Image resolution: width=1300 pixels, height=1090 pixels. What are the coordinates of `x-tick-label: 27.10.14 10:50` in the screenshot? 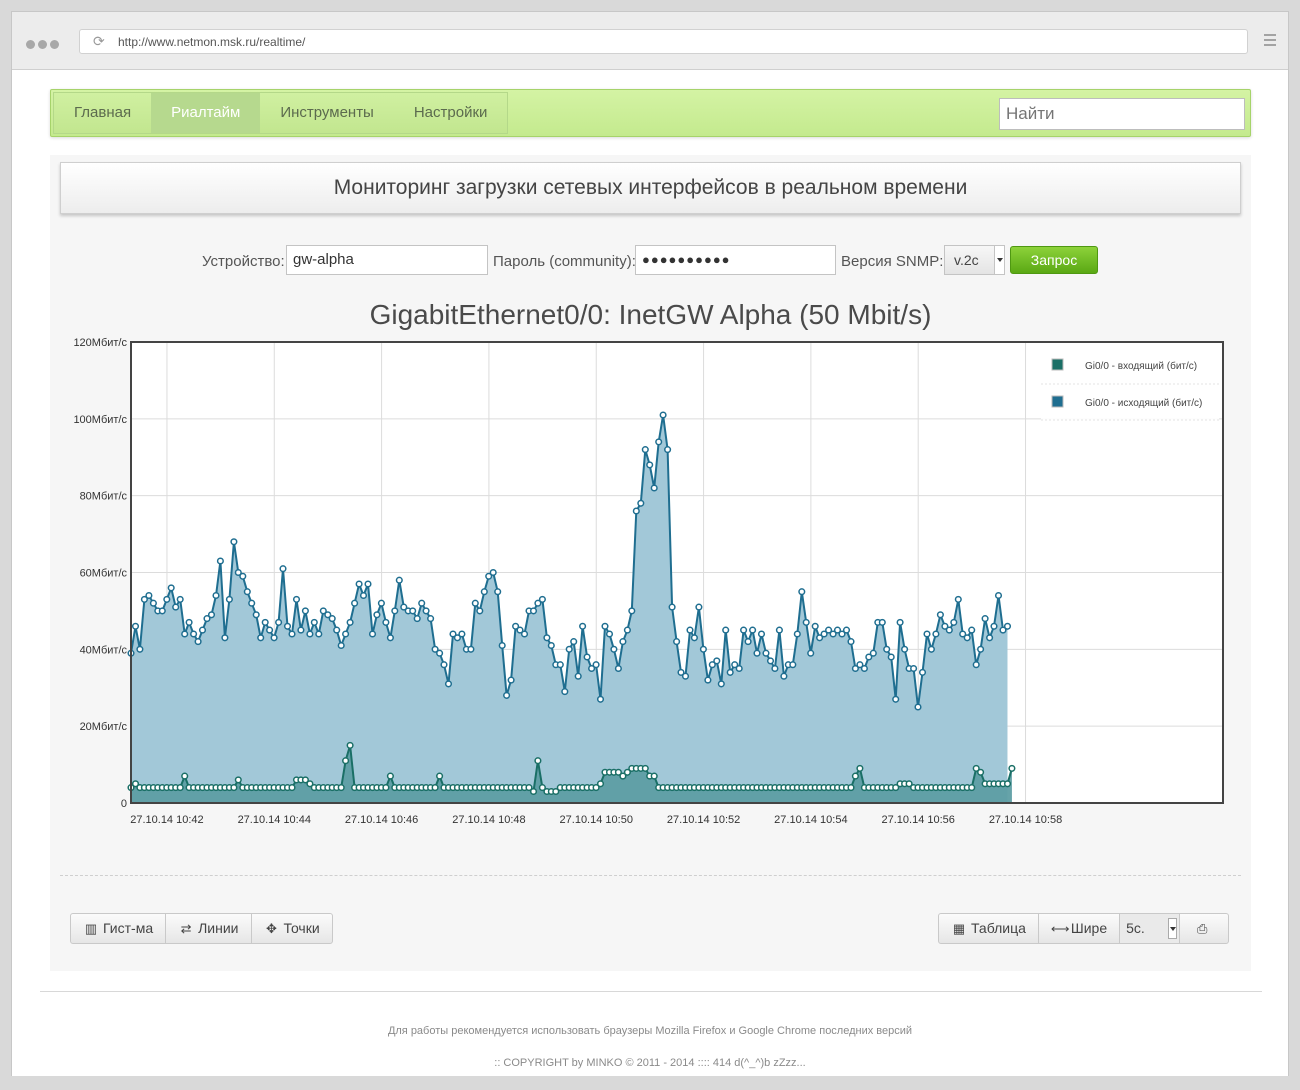 It's located at (596, 820).